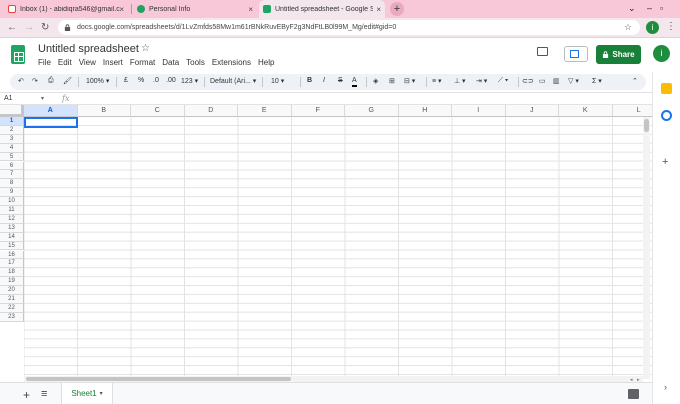  Describe the element at coordinates (88, 49) in the screenshot. I see `document-title: Untitled spreadsheet` at that location.